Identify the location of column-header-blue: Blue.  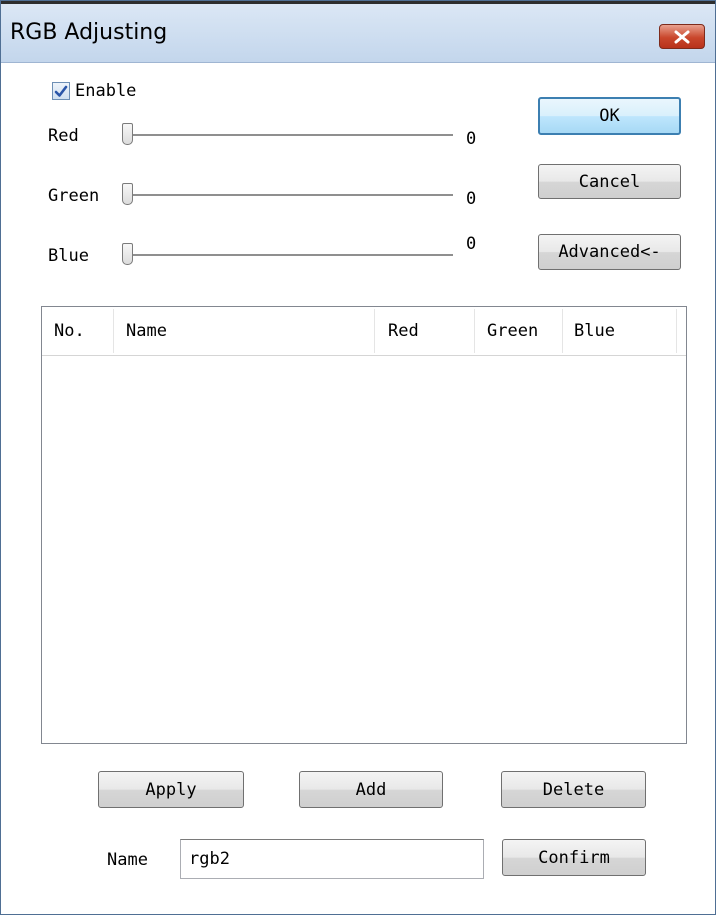
(594, 331).